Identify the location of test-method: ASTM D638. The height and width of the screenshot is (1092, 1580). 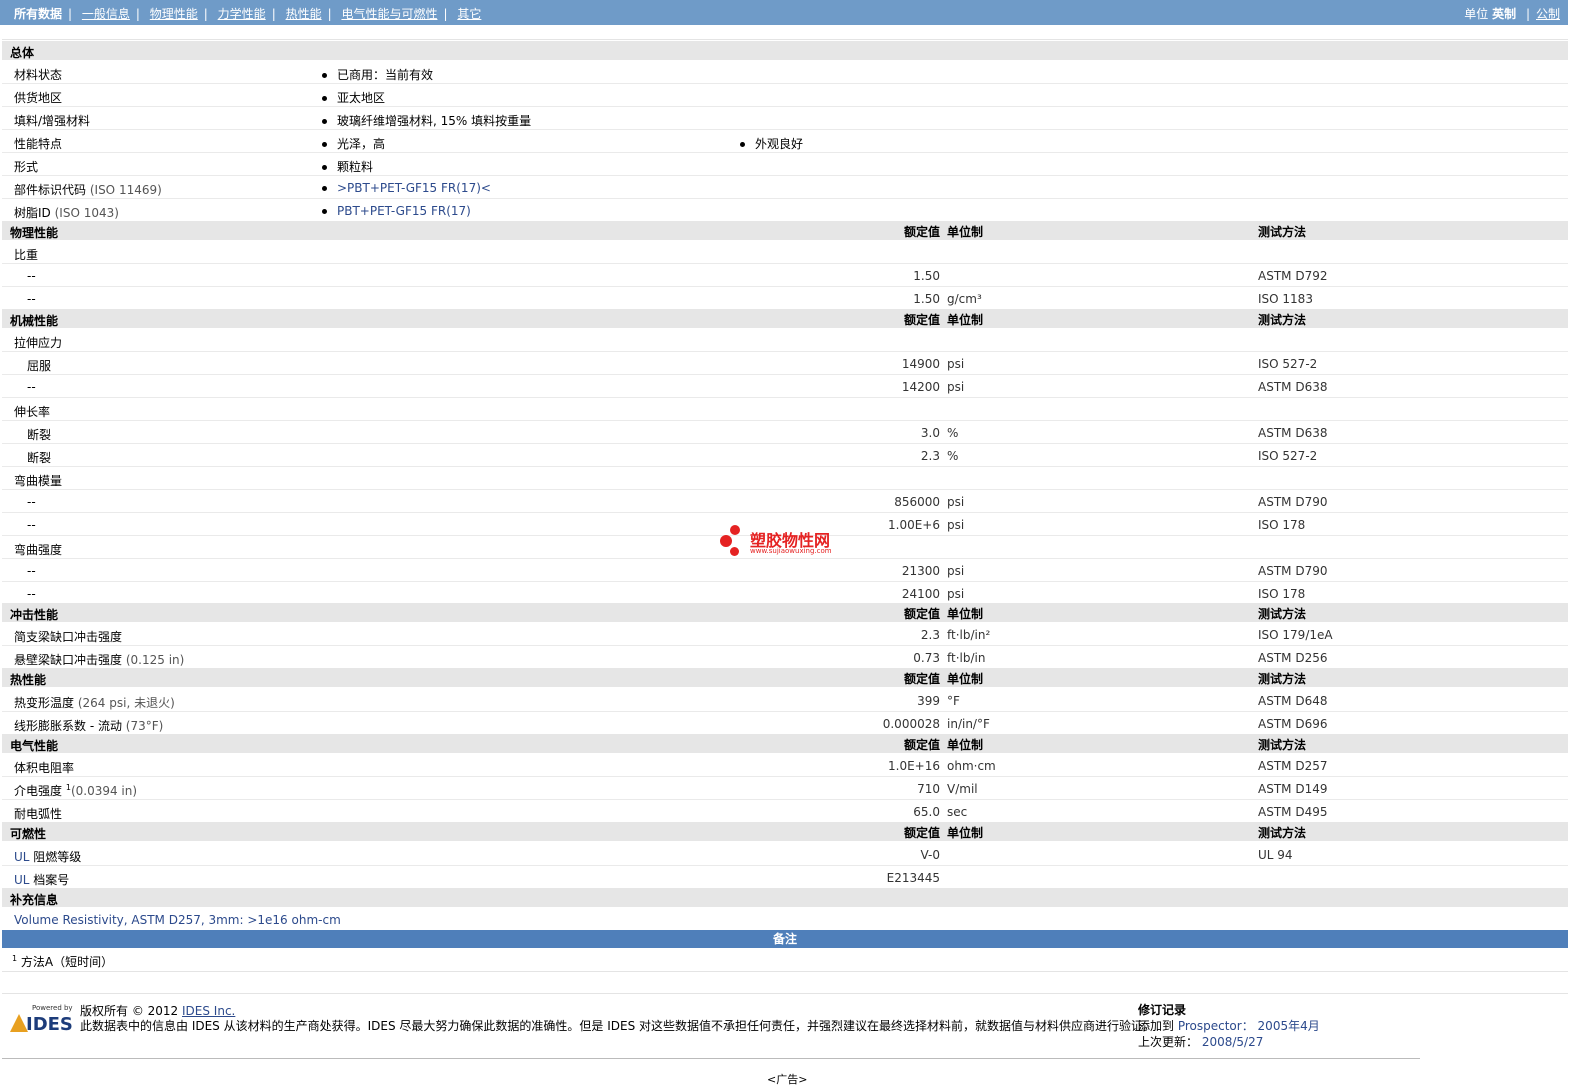
(1293, 433).